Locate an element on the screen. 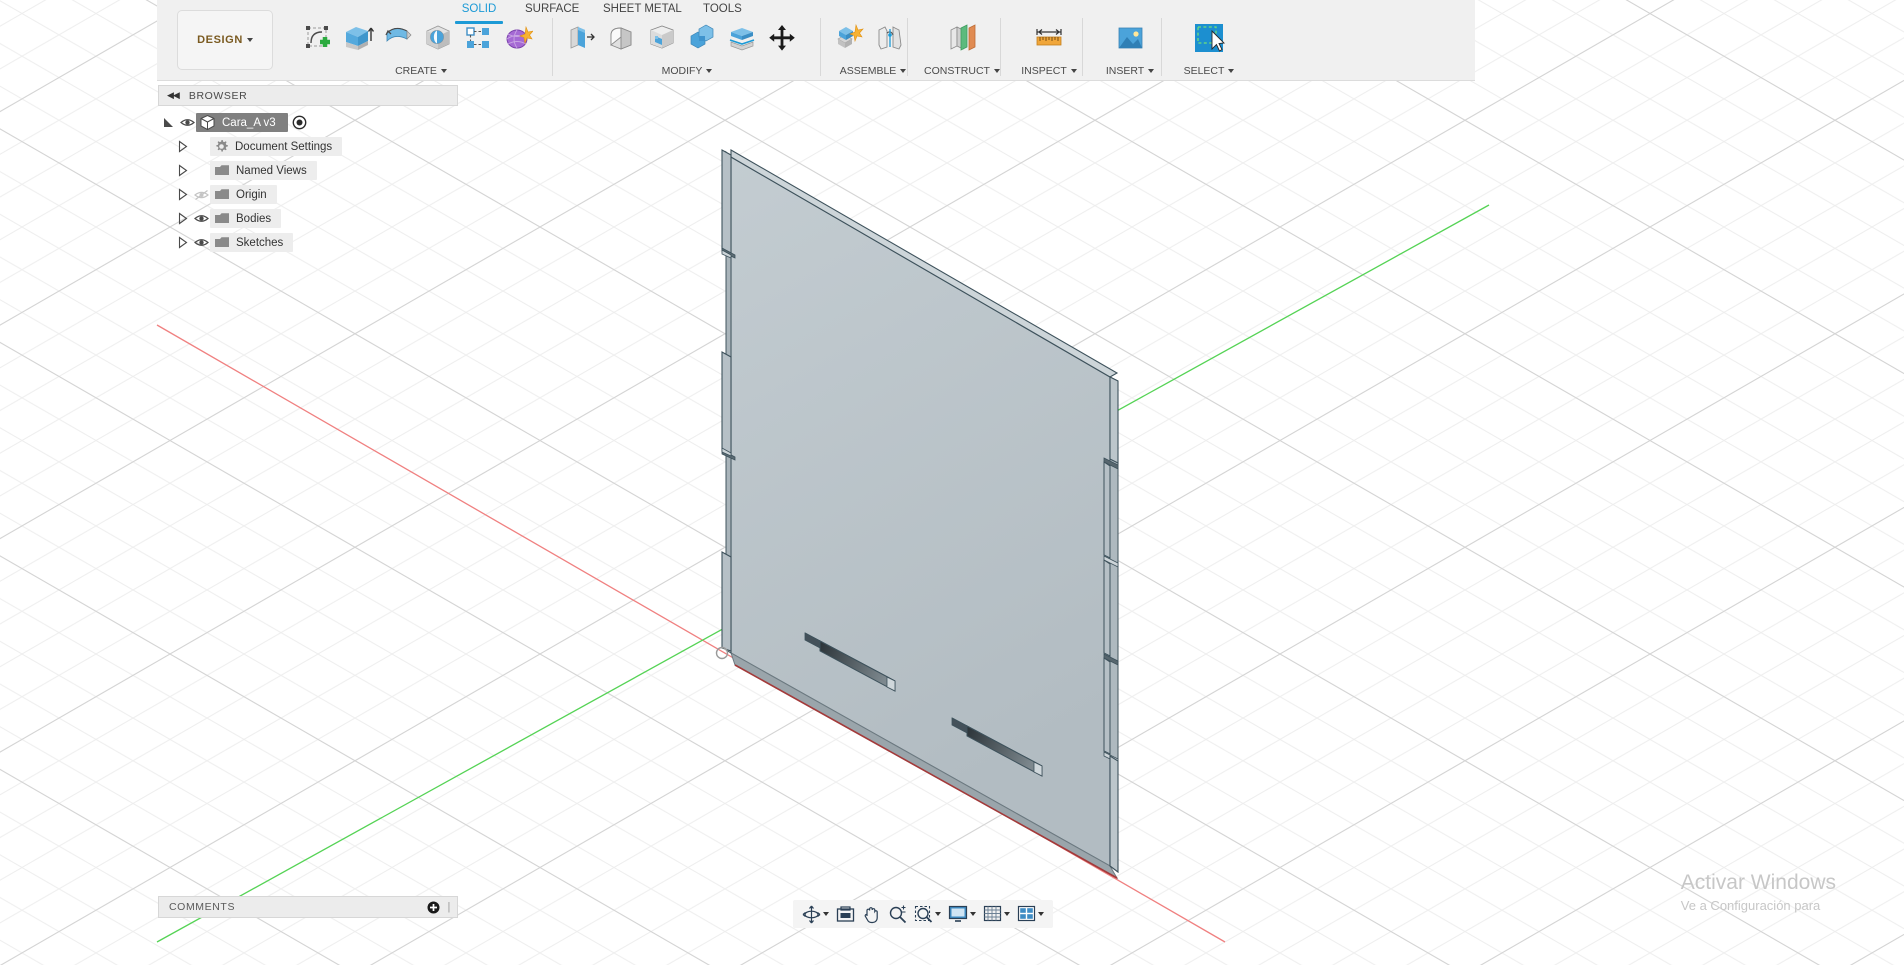  new-component-icon is located at coordinates (850, 38).